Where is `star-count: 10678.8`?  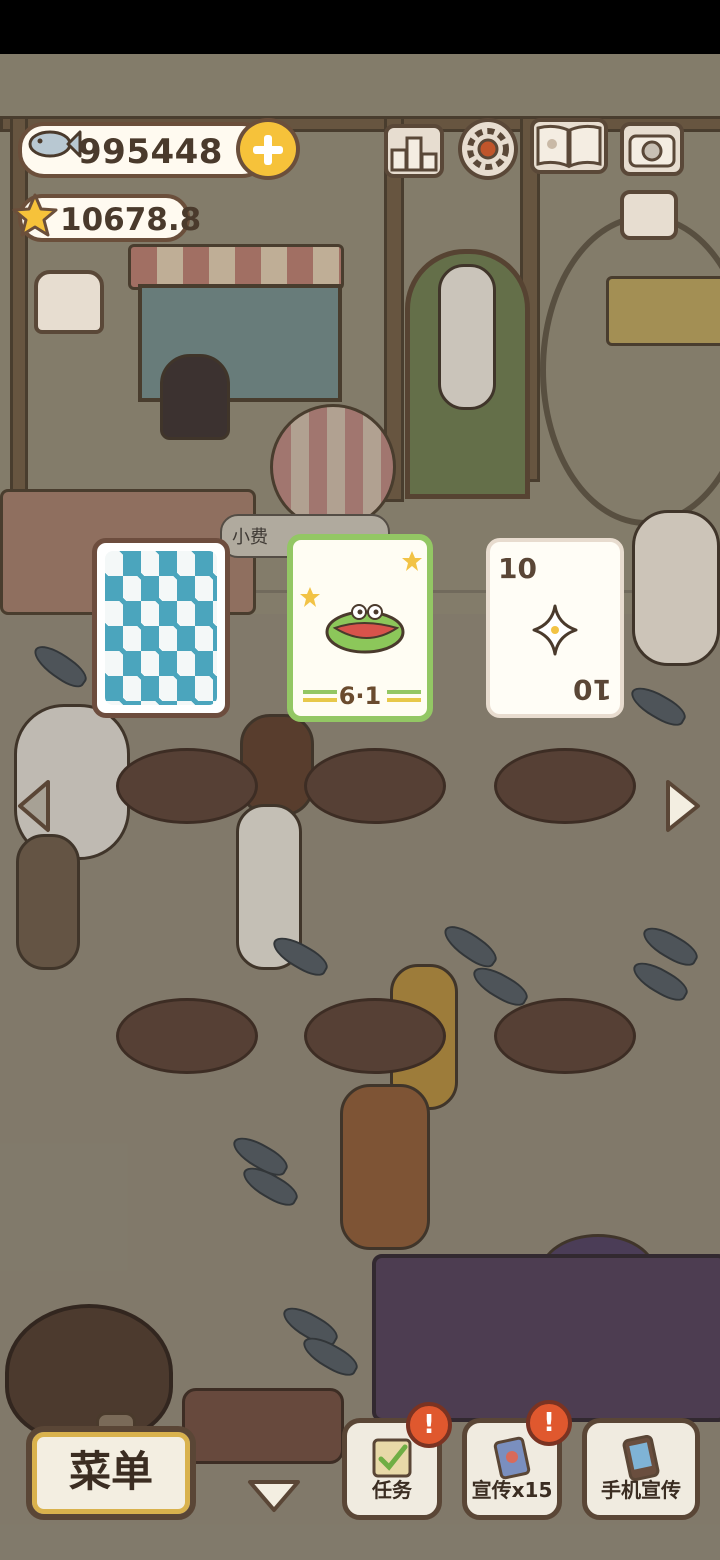 star-count: 10678.8 is located at coordinates (131, 220).